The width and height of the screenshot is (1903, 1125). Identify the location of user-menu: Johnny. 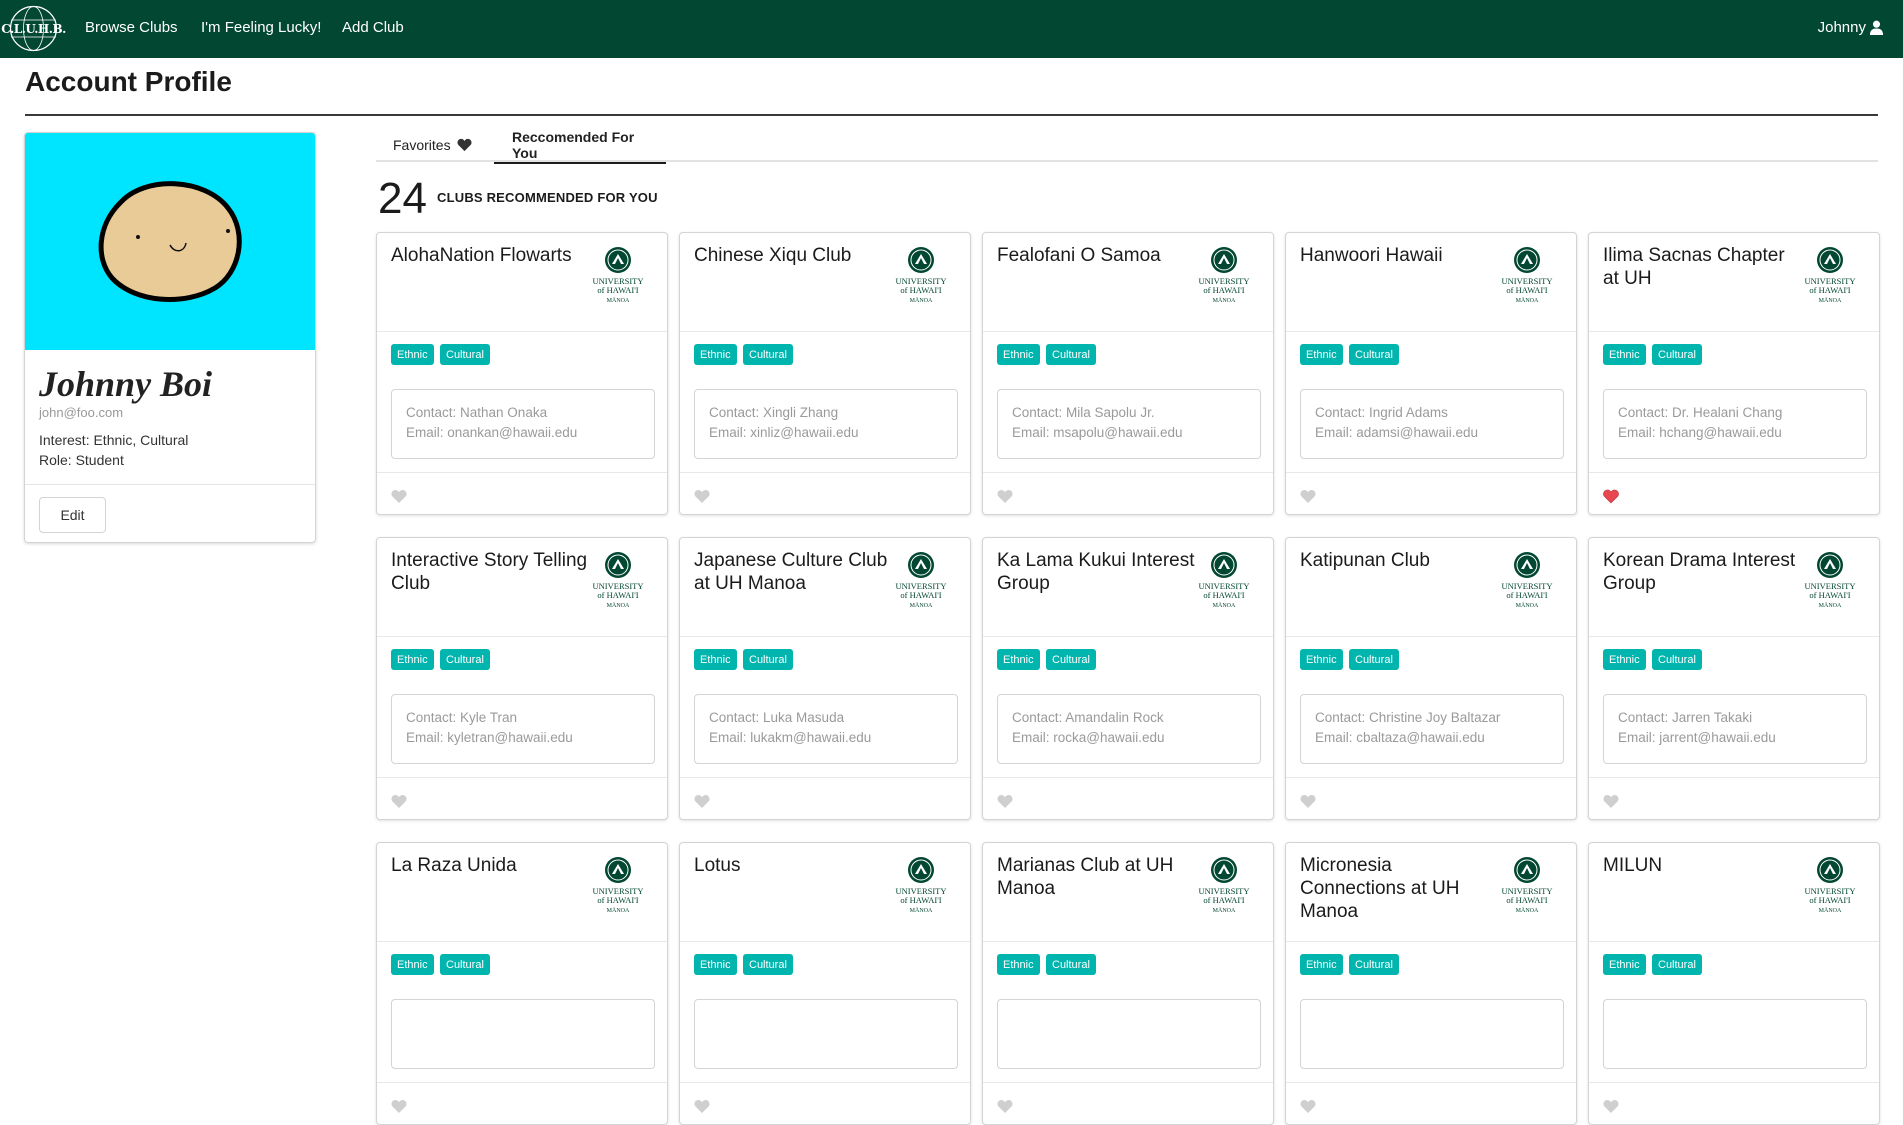
(1851, 27).